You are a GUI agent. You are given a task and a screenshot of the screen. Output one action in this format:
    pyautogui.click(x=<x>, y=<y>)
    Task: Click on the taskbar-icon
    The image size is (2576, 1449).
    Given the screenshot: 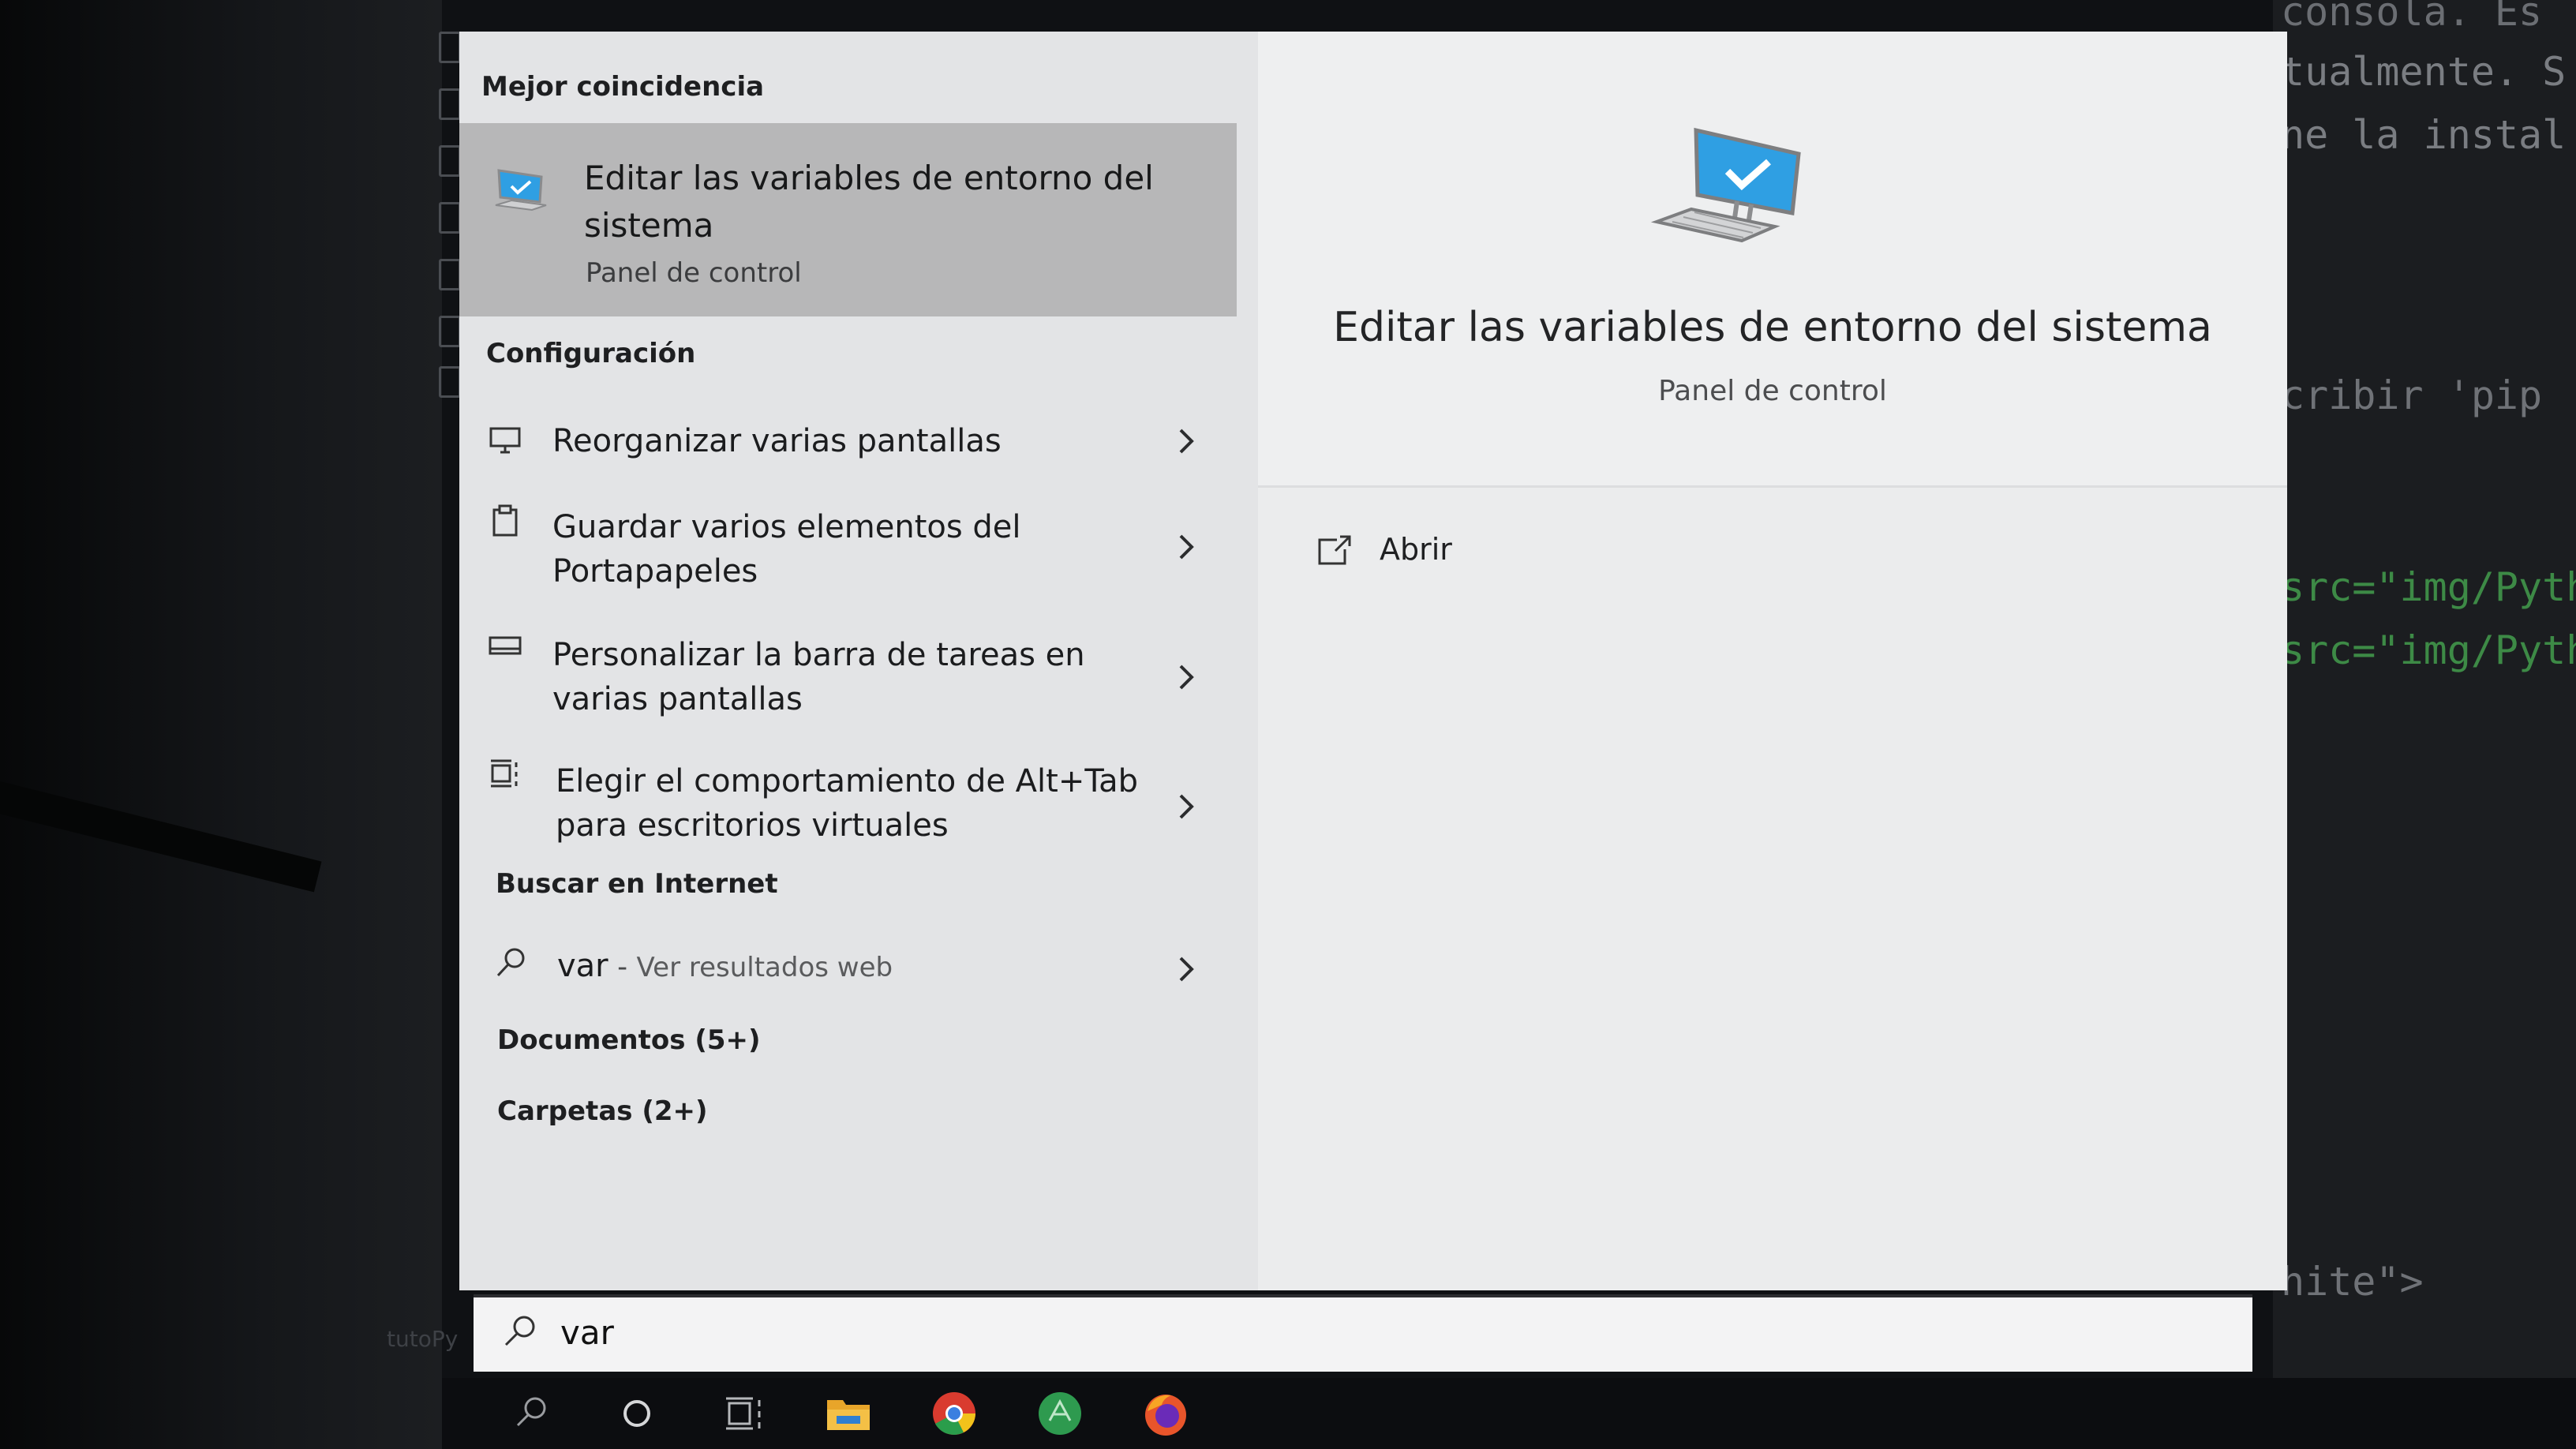 What is the action you would take?
    pyautogui.click(x=505, y=645)
    